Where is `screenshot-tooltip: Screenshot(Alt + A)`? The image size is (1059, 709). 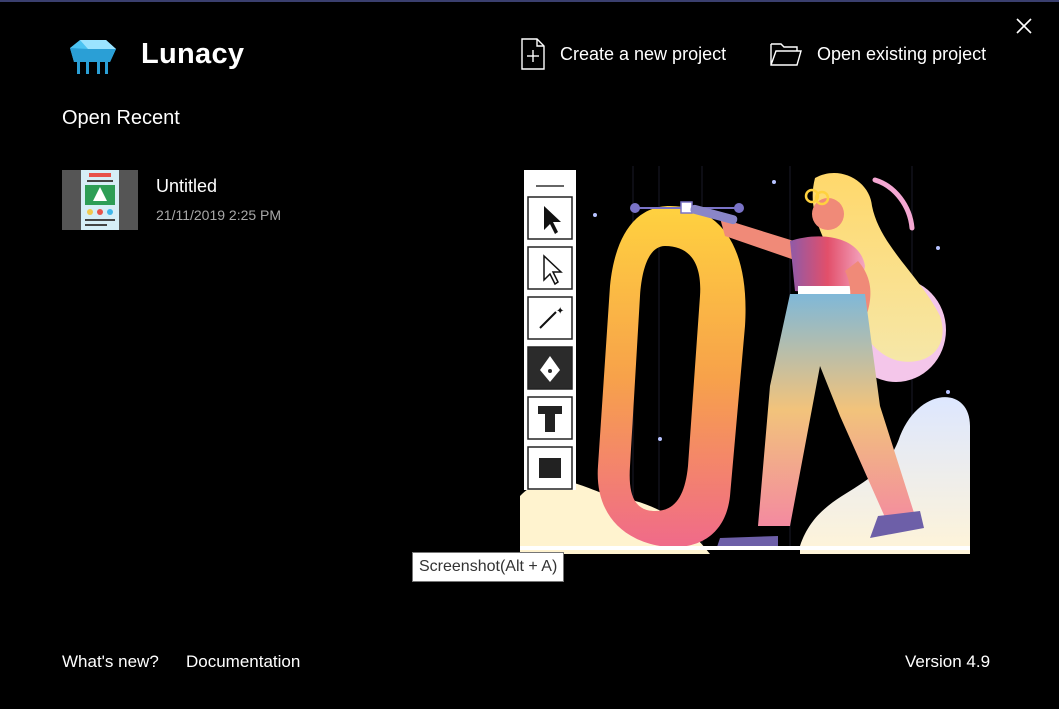 screenshot-tooltip: Screenshot(Alt + A) is located at coordinates (488, 567).